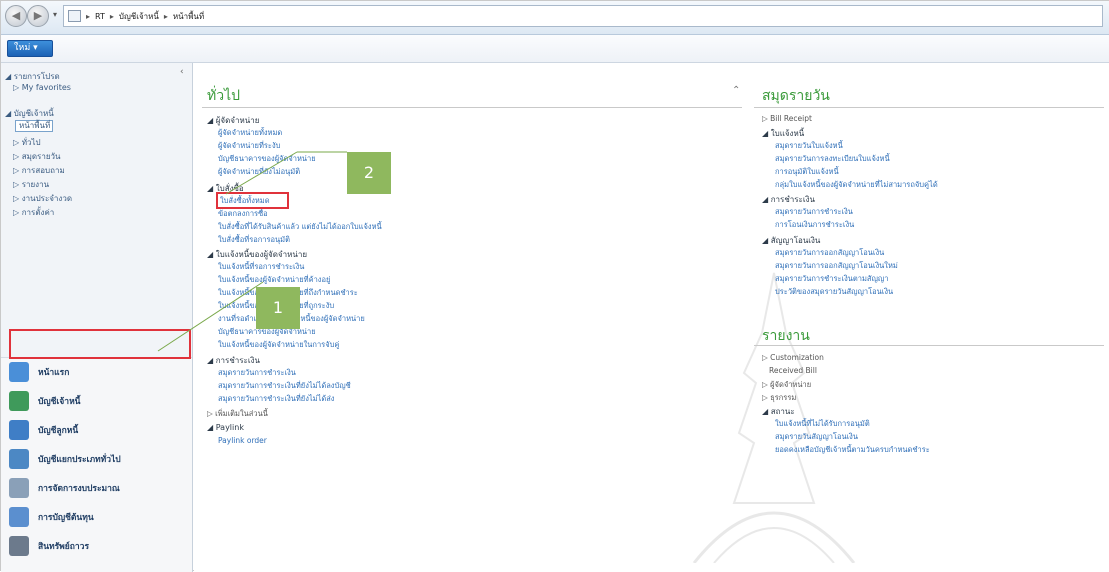 The width and height of the screenshot is (1109, 572). Describe the element at coordinates (233, 360) in the screenshot. I see `group-payments: ◢ การชำระเงิน` at that location.